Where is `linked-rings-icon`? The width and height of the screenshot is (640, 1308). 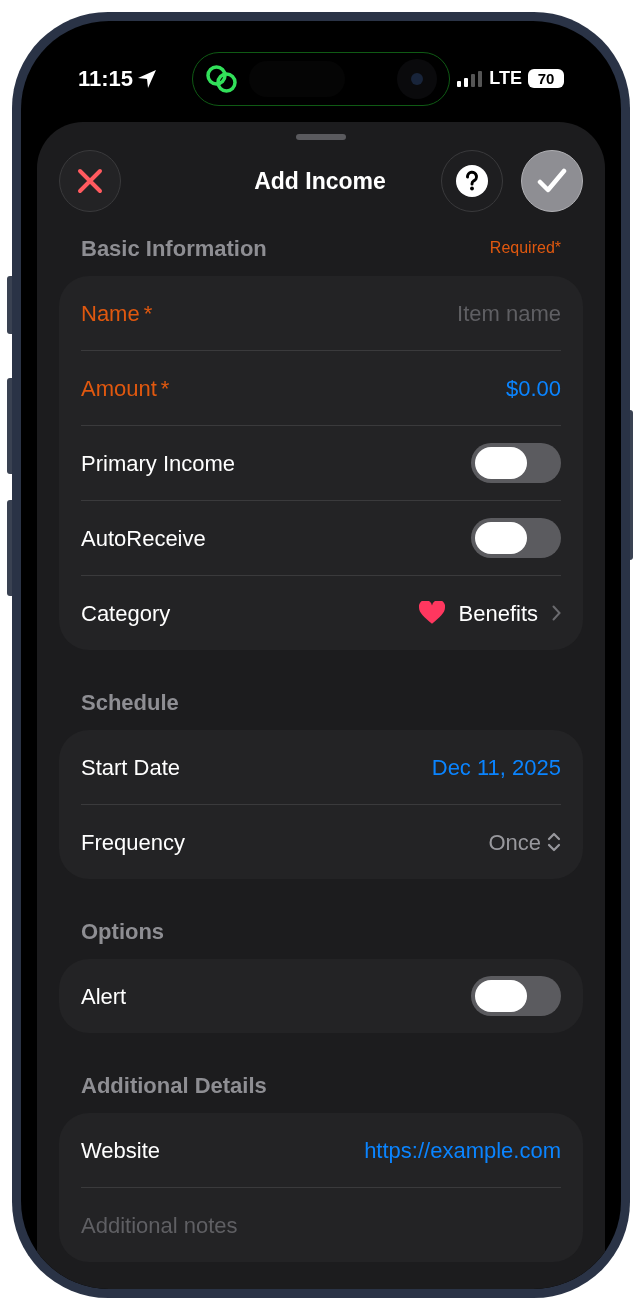 linked-rings-icon is located at coordinates (222, 78).